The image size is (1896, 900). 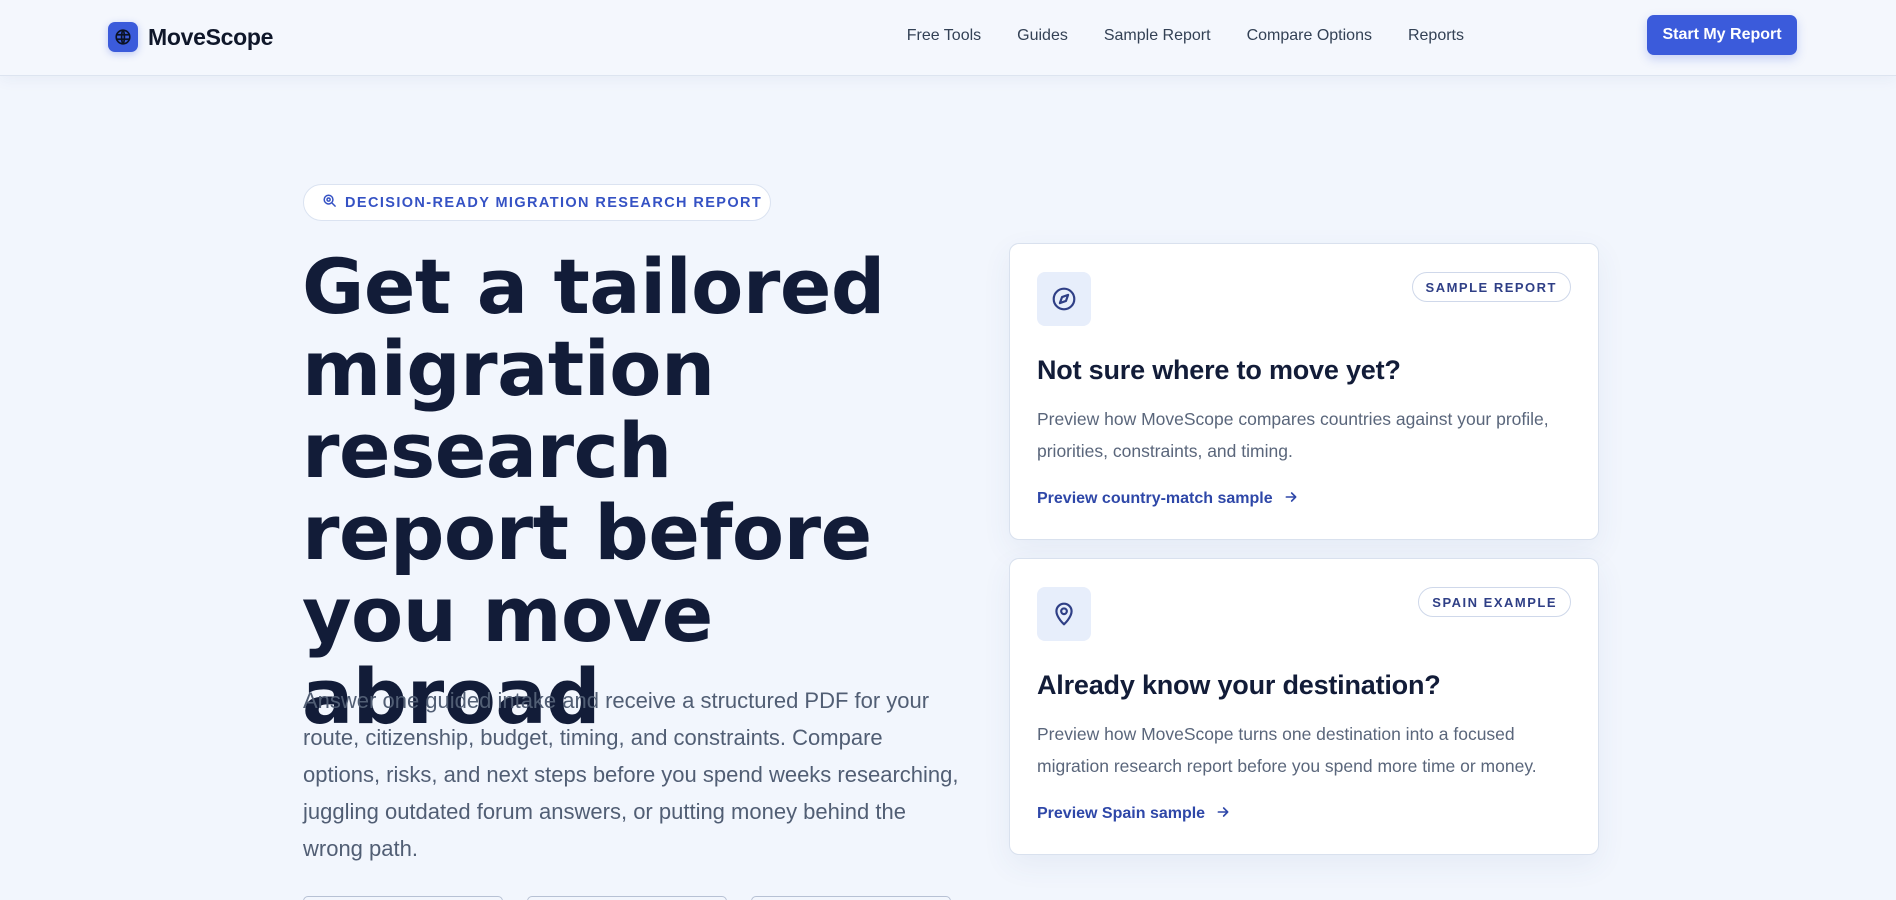 I want to click on nav-link-compare-options: Compare Options, so click(x=1309, y=36).